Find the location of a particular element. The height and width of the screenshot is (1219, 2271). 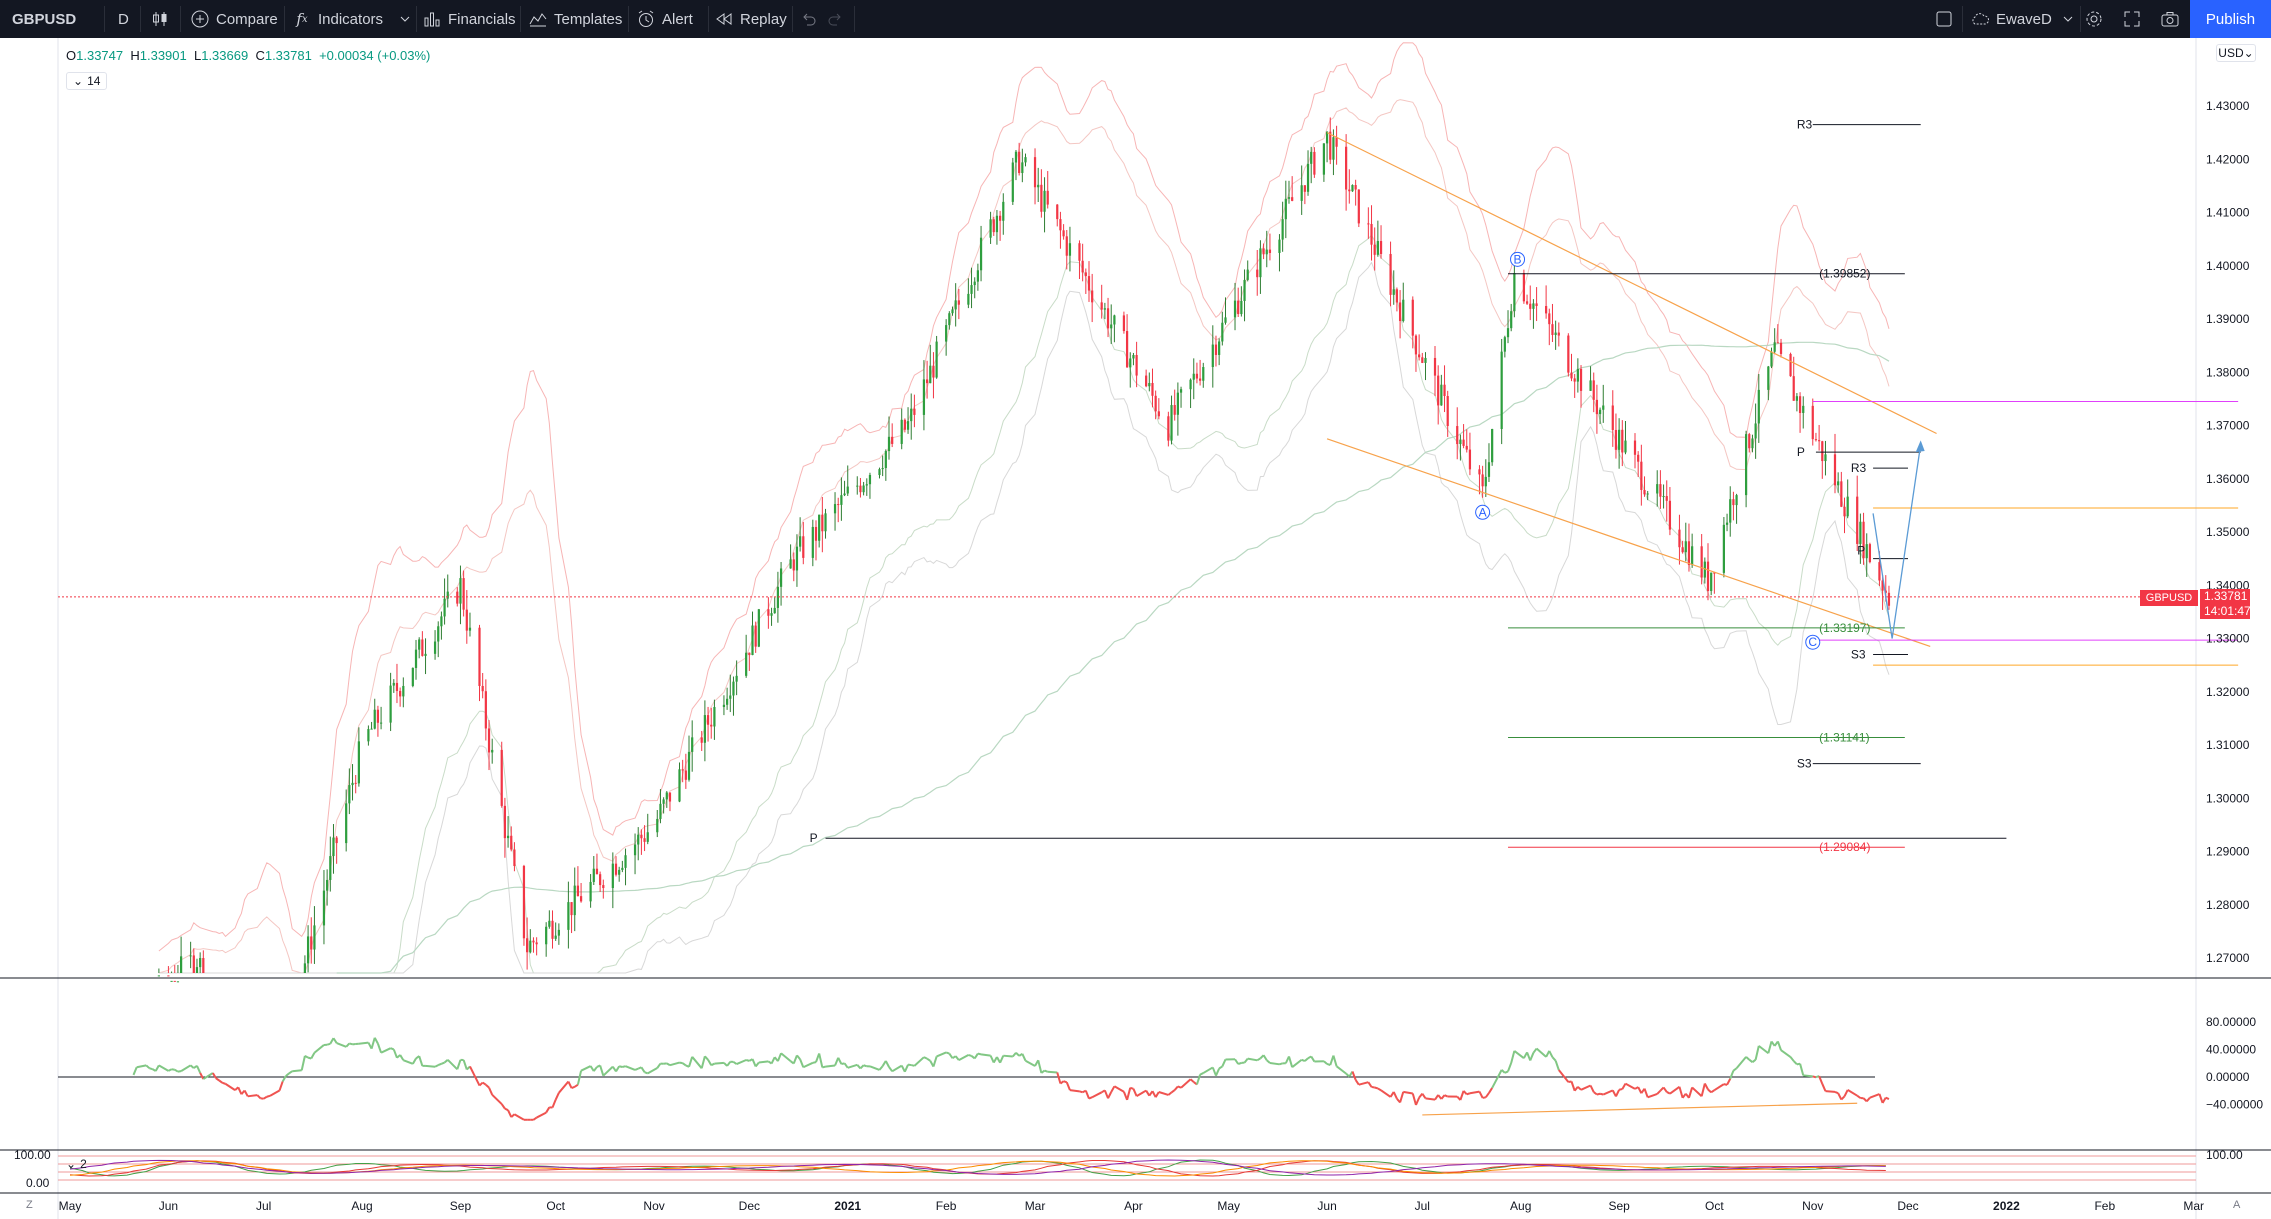

time-tick-label: Nov is located at coordinates (653, 1206).